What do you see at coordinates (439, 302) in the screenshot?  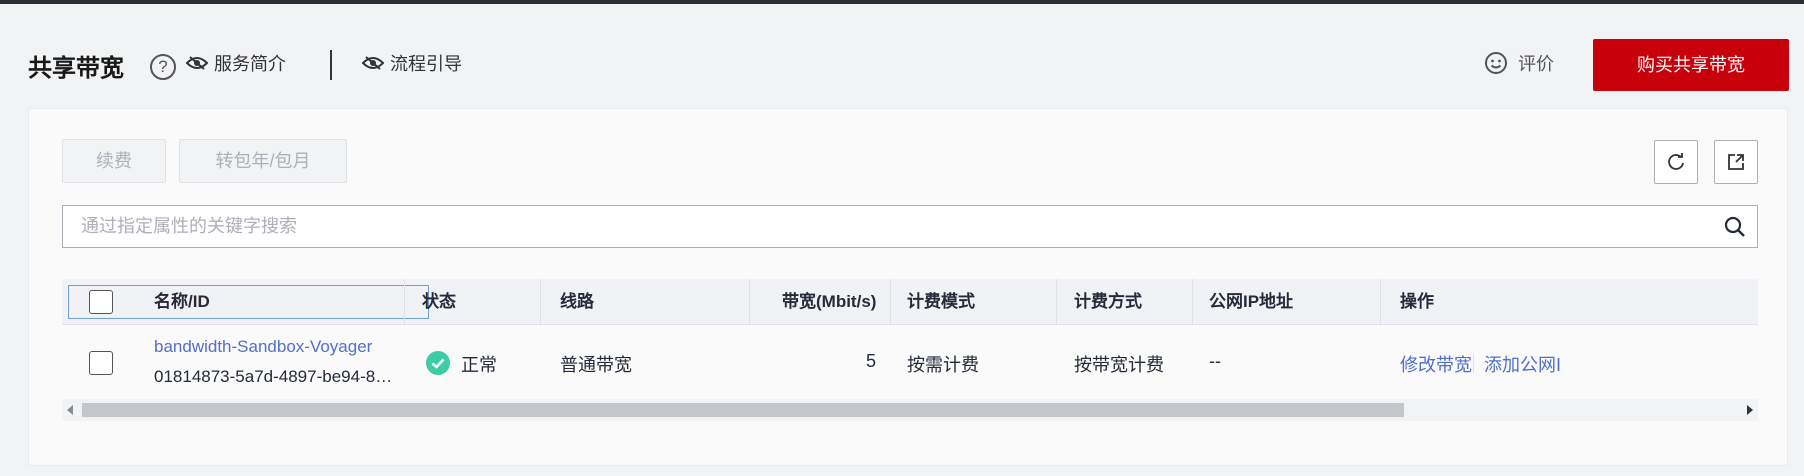 I see `col-status: 状态` at bounding box center [439, 302].